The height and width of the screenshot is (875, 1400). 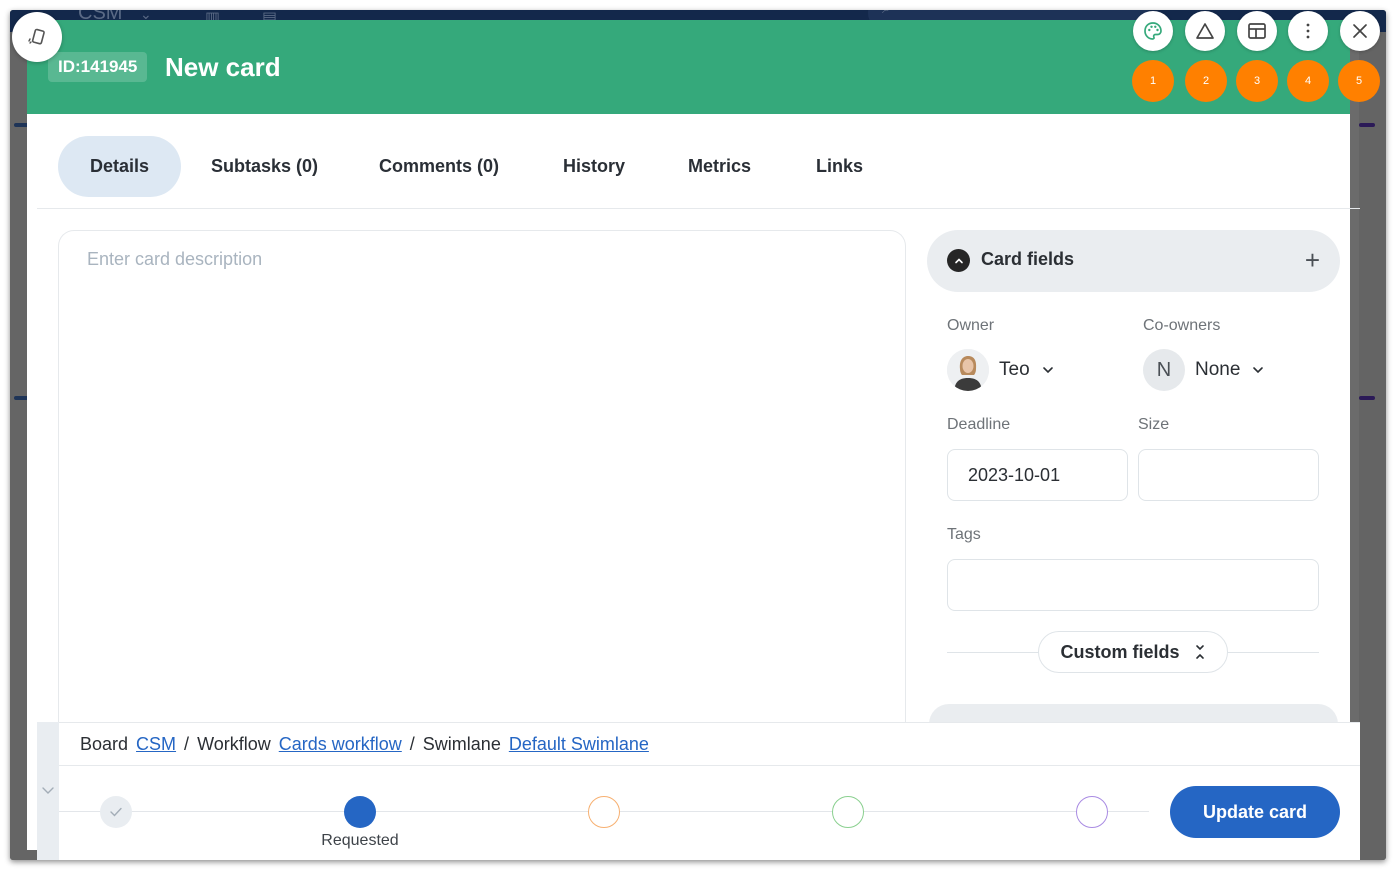 I want to click on layout-button, so click(x=1257, y=31).